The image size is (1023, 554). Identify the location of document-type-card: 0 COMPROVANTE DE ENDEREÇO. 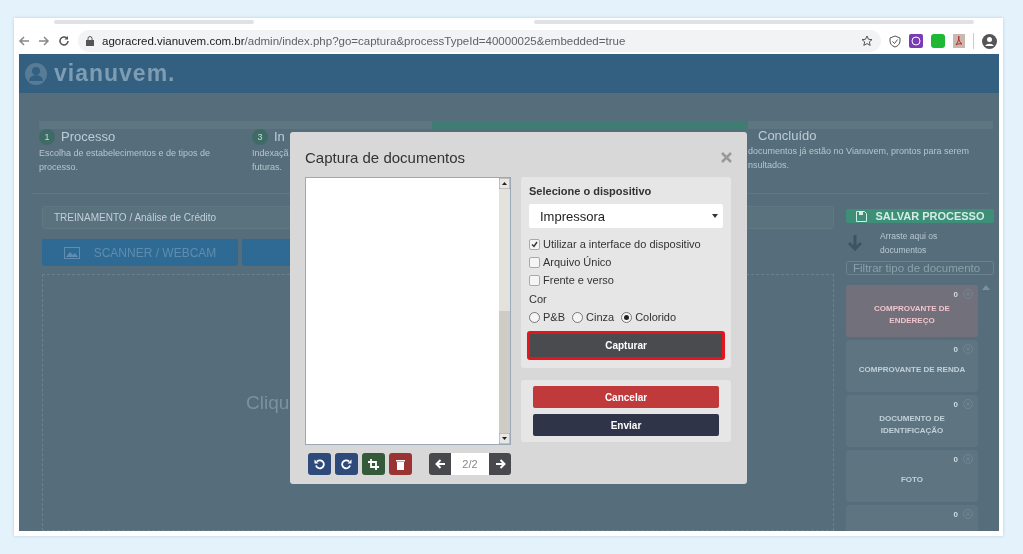
(912, 311).